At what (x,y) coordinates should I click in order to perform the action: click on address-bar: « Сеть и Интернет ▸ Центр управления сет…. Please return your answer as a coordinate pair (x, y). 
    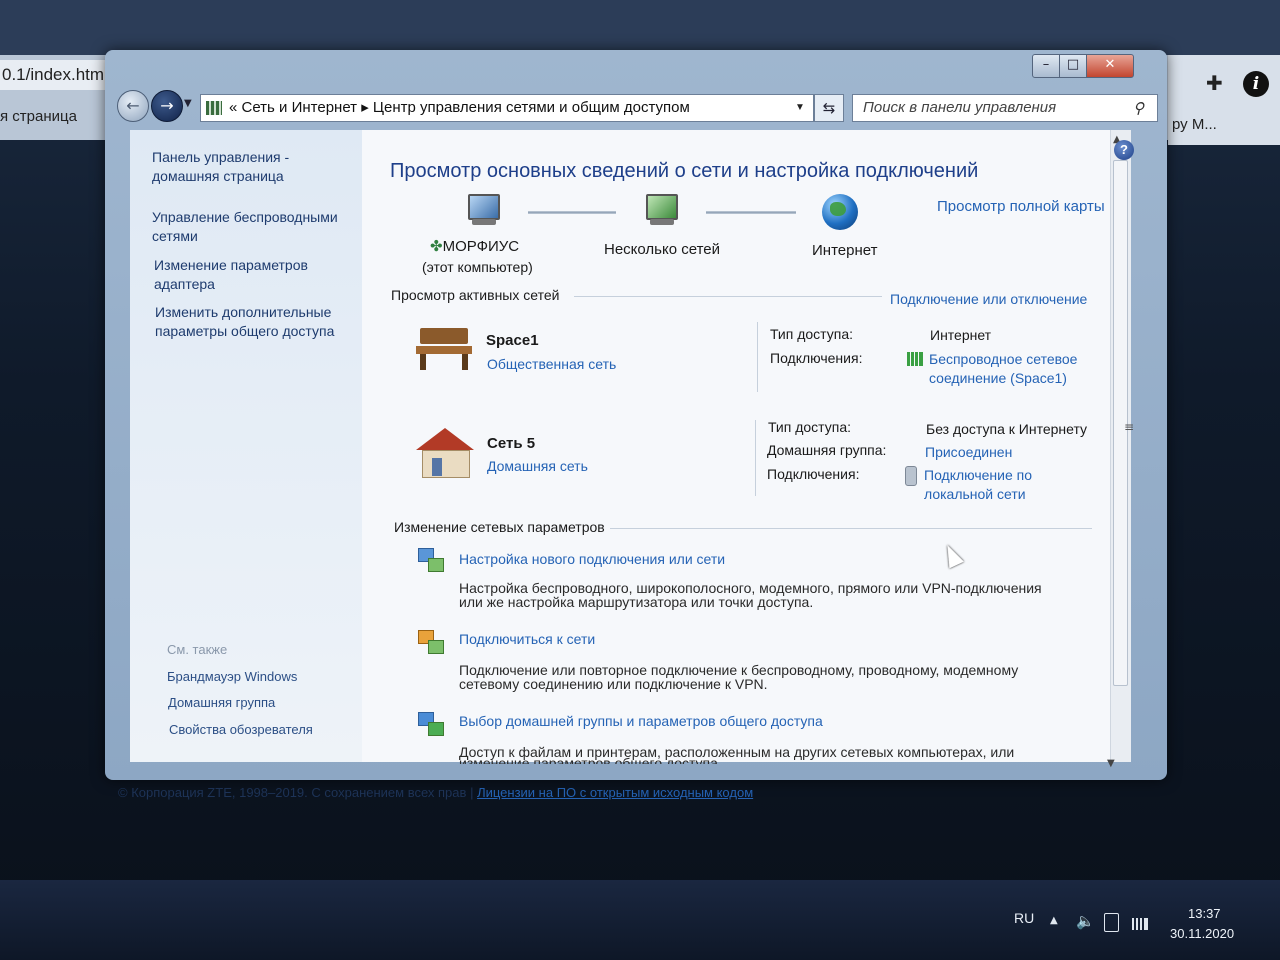
    Looking at the image, I should click on (507, 108).